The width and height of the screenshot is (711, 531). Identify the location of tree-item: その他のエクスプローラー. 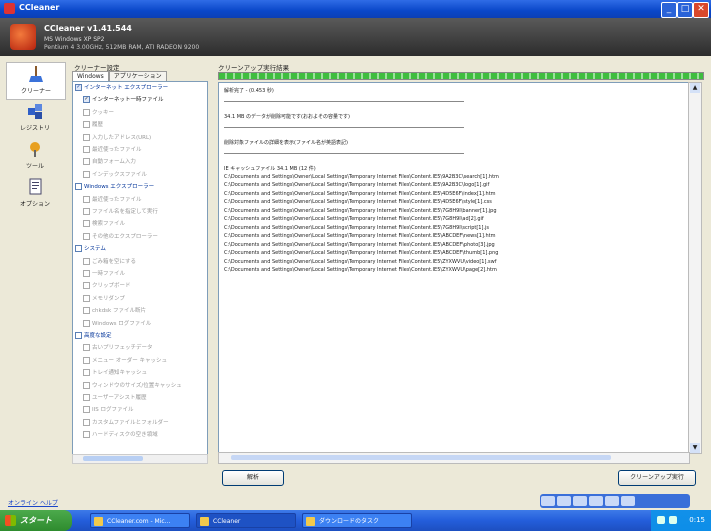
(120, 236).